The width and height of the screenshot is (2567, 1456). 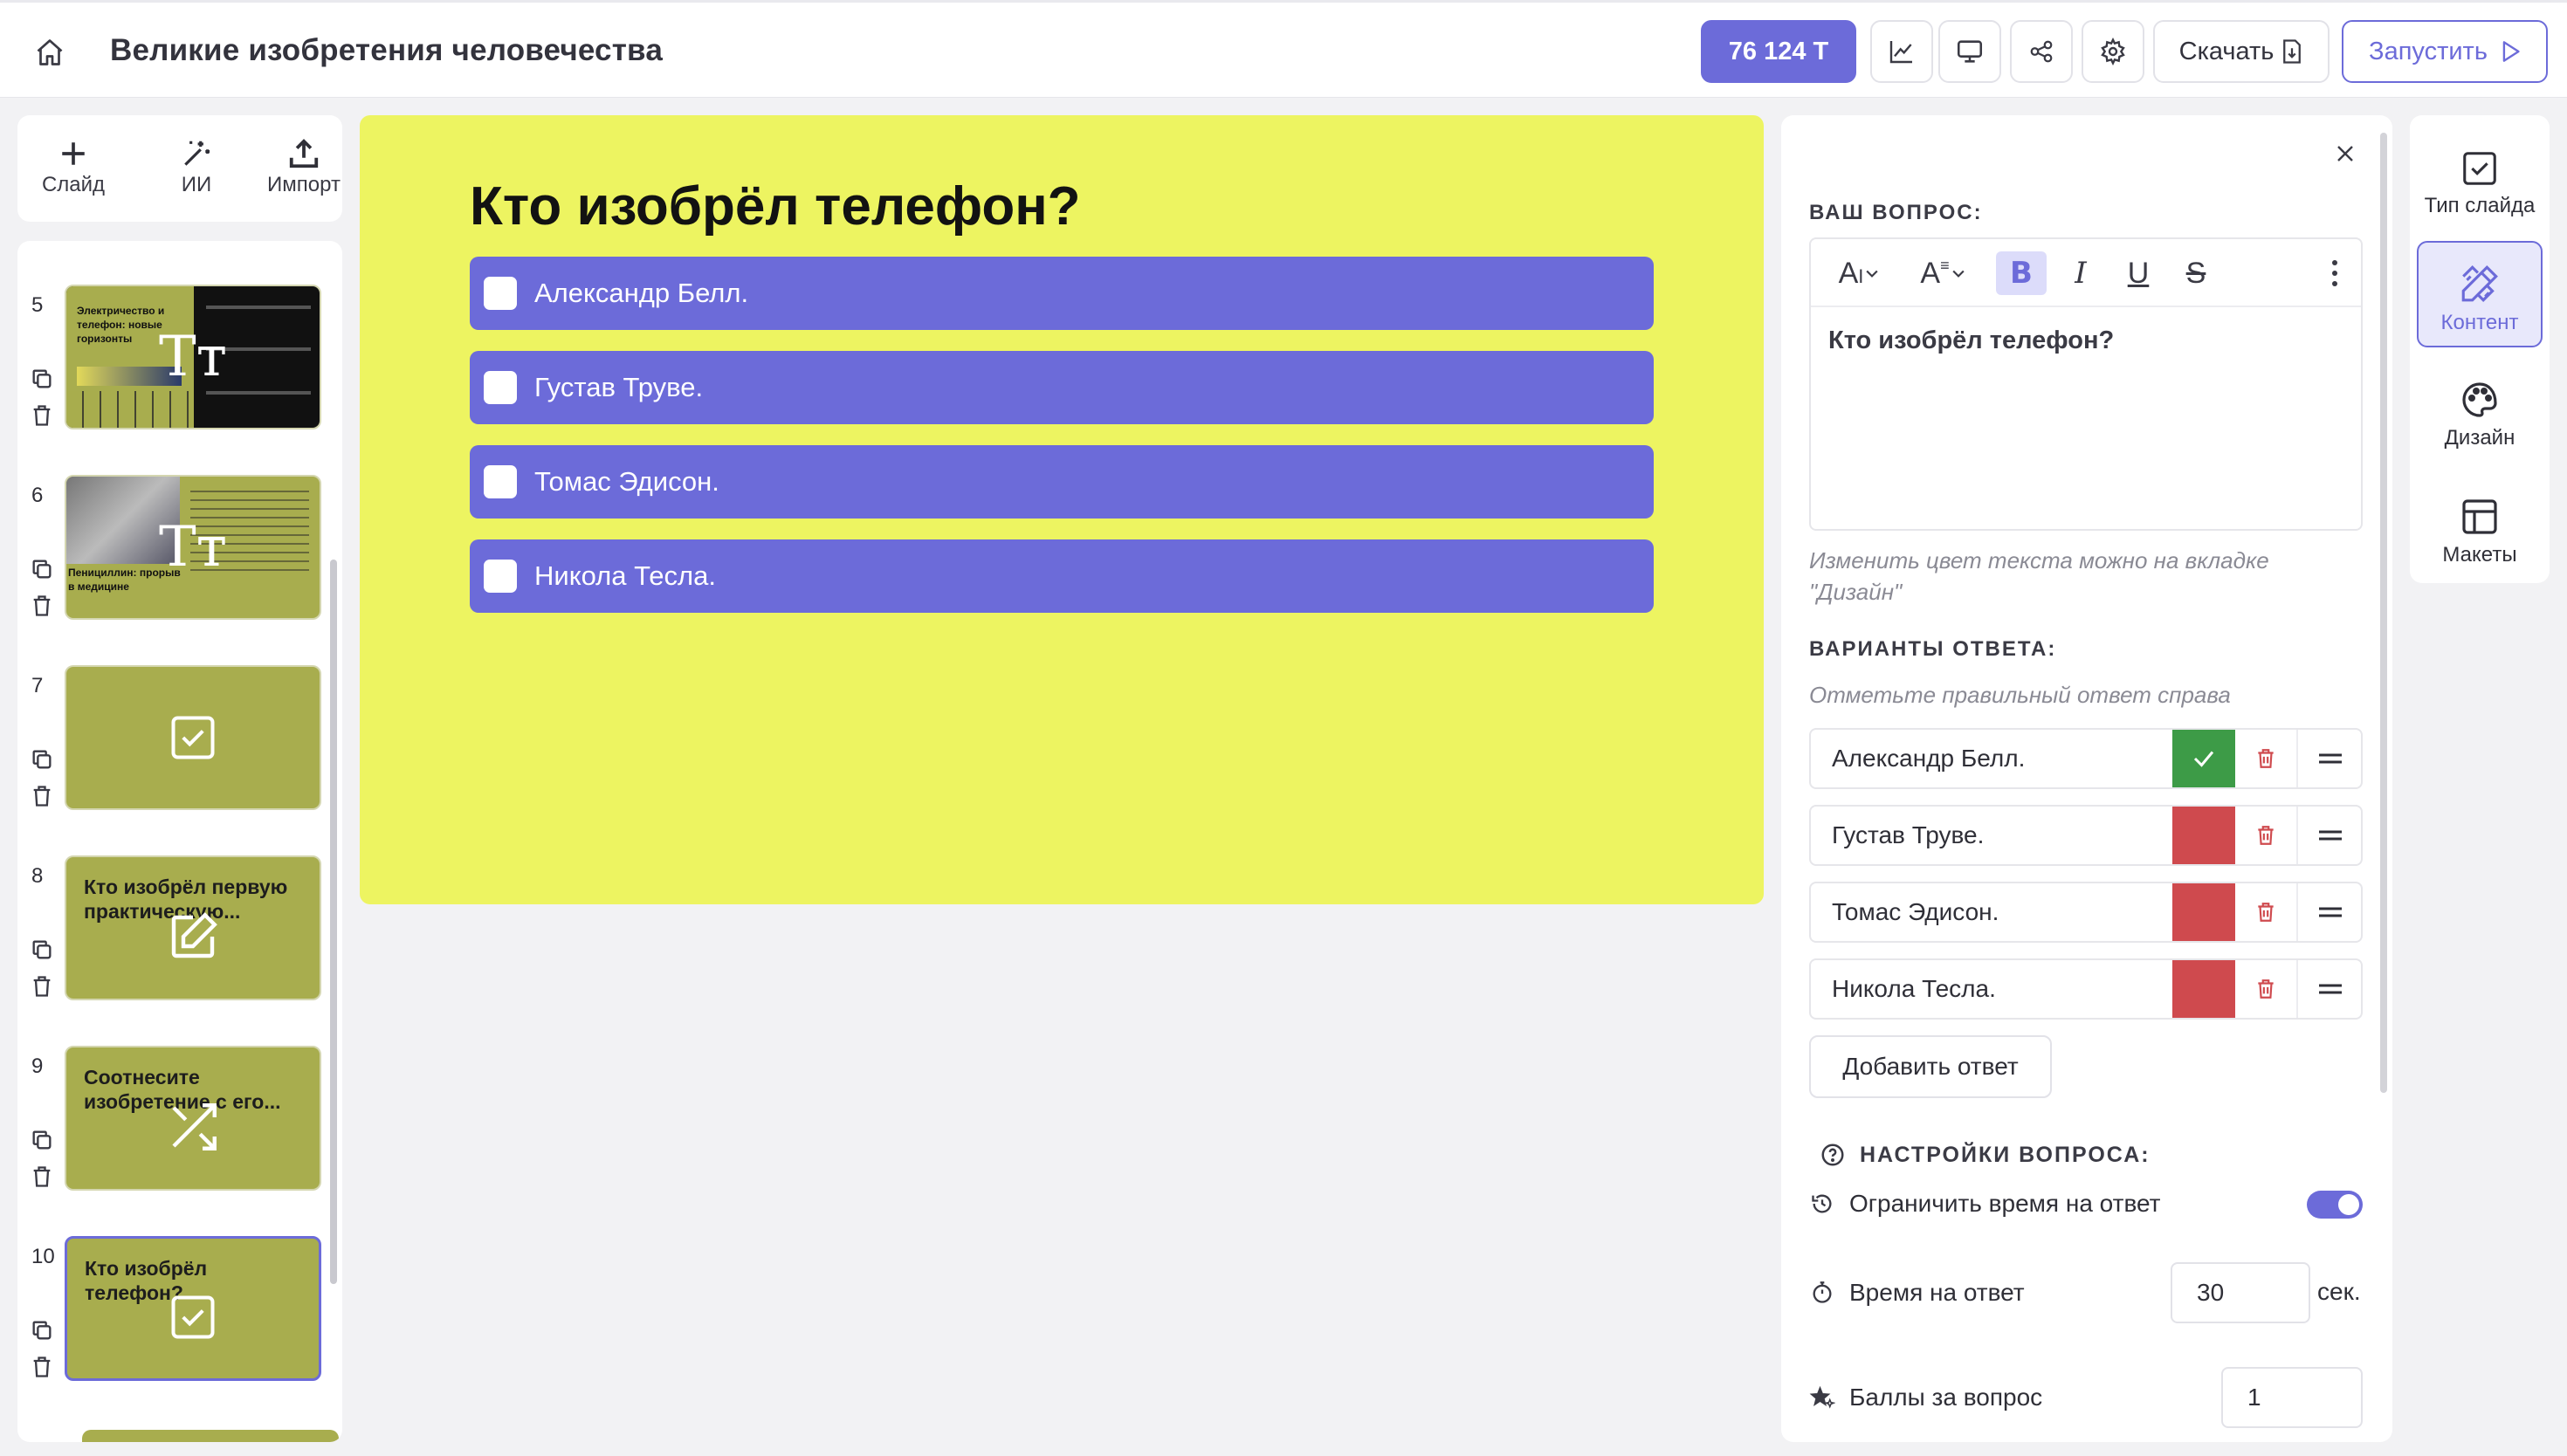 What do you see at coordinates (1908, 835) in the screenshot?
I see `answer-input: Густав Труве.` at bounding box center [1908, 835].